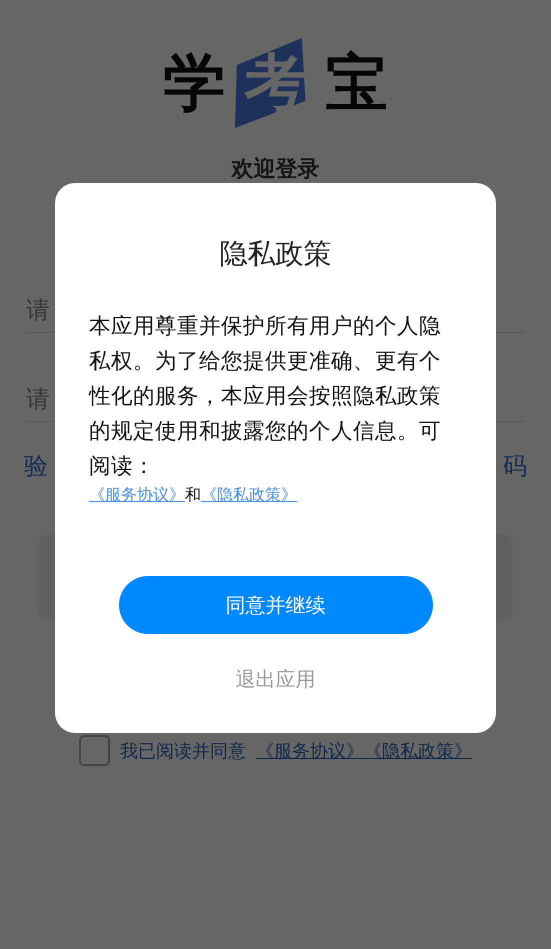 The width and height of the screenshot is (551, 949). I want to click on policy-link: 《服务协议》, so click(310, 750).